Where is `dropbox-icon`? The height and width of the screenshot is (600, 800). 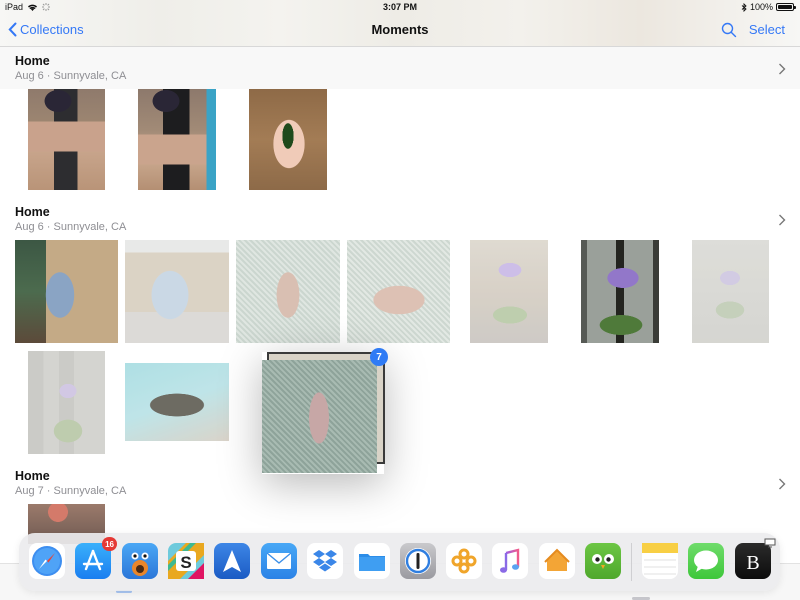
dropbox-icon is located at coordinates (325, 561).